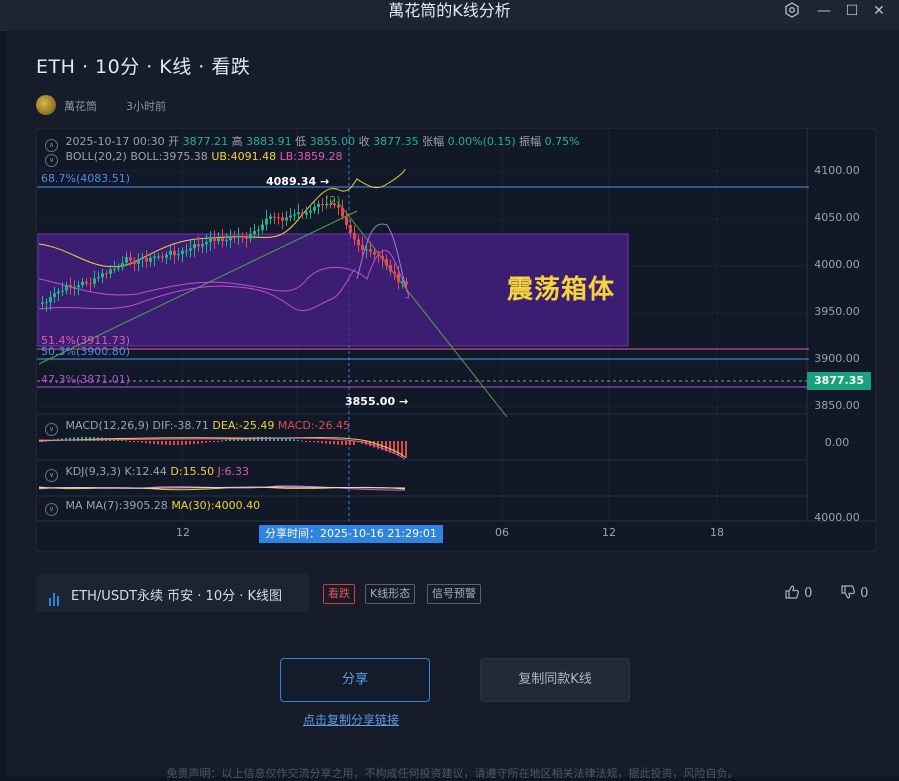 This screenshot has height=781, width=899. Describe the element at coordinates (205, 141) in the screenshot. I see `open-value: 3877.21` at that location.